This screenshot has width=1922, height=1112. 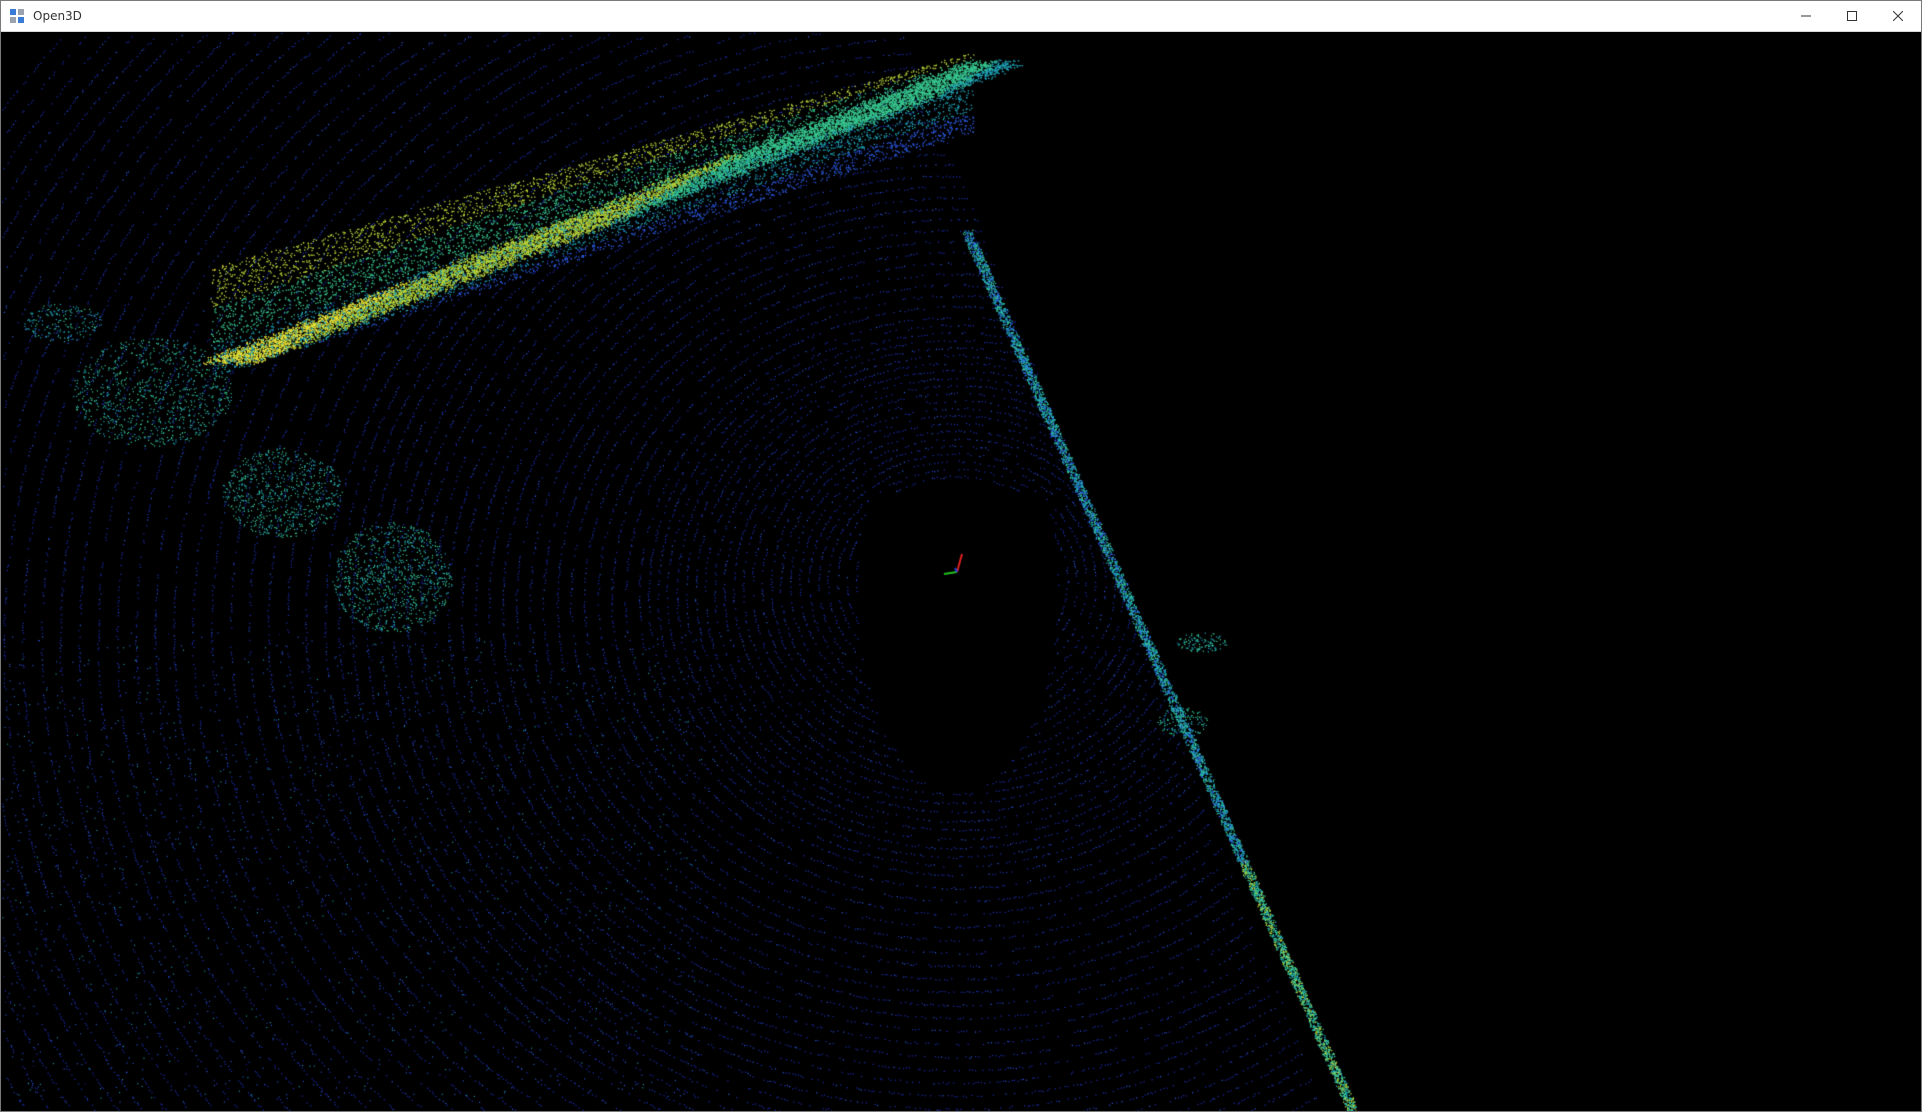 I want to click on close-button, so click(x=1898, y=16).